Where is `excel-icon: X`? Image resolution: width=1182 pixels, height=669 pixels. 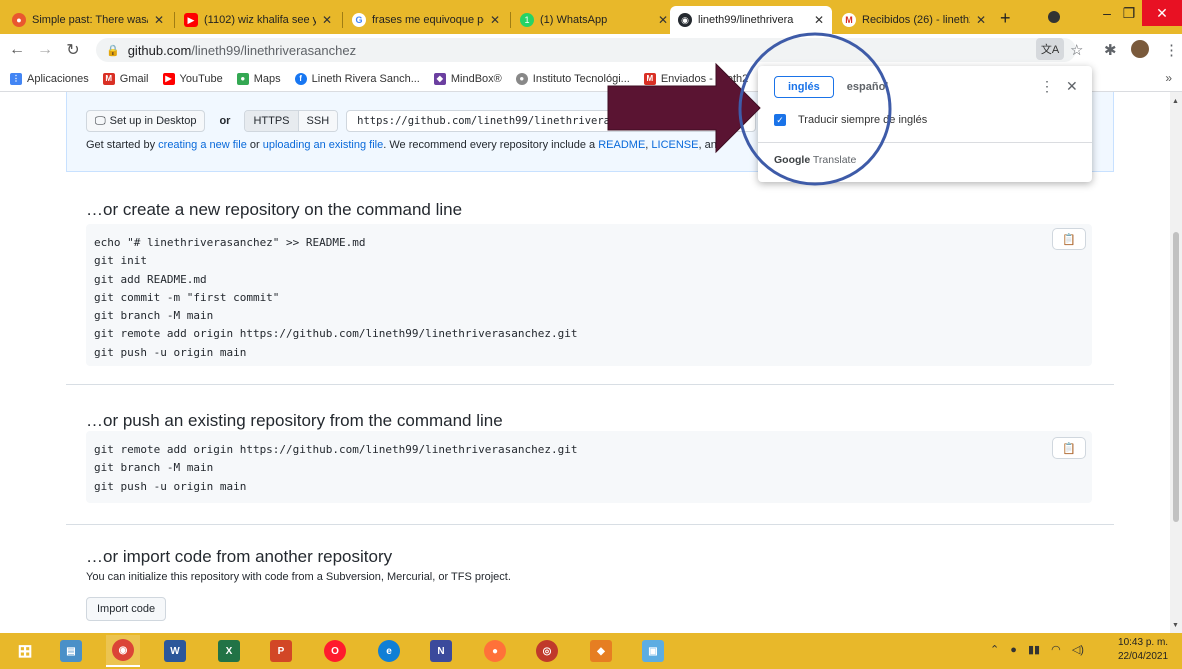
excel-icon: X is located at coordinates (229, 651).